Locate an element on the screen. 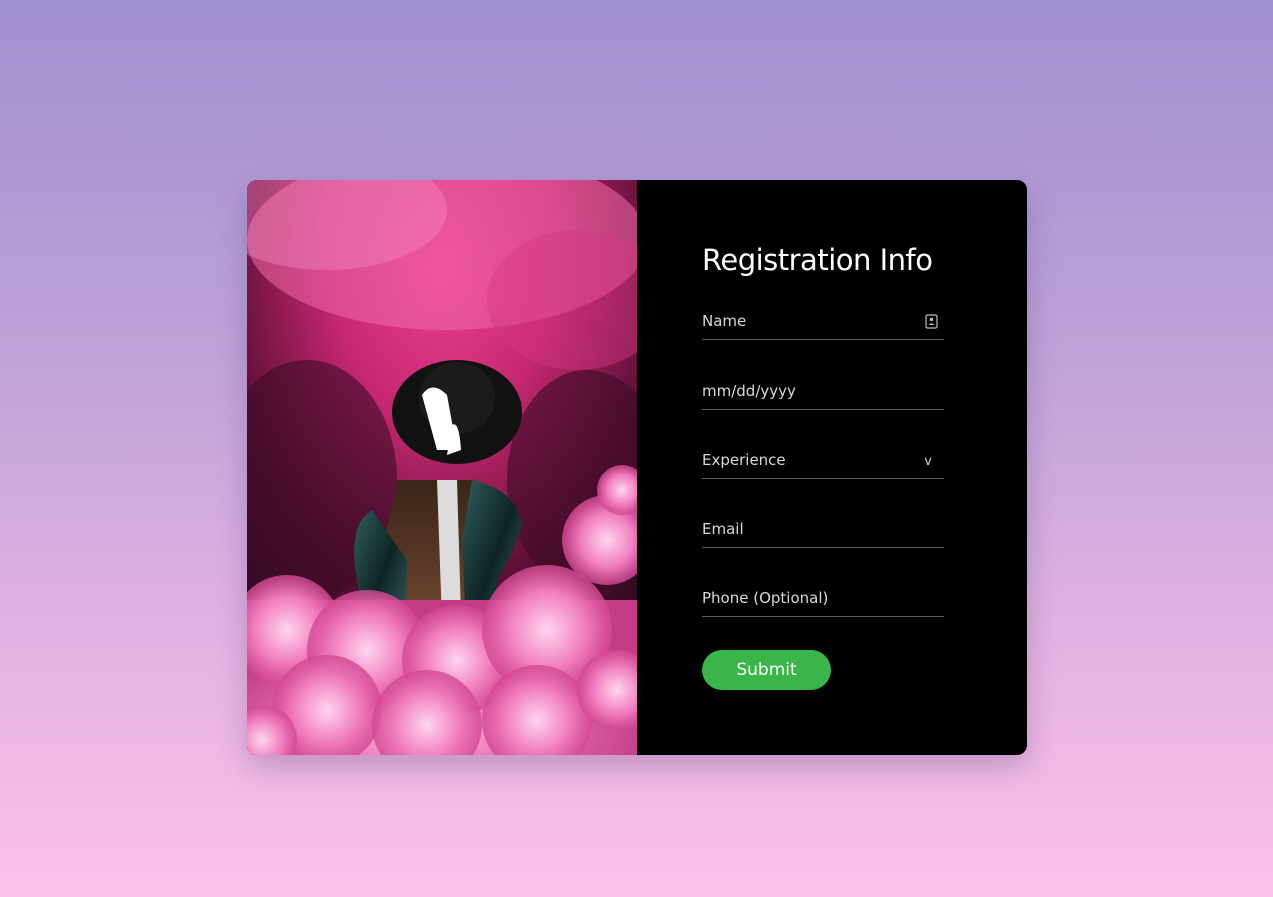 The width and height of the screenshot is (1273, 897). email-placeholder: Email is located at coordinates (723, 529).